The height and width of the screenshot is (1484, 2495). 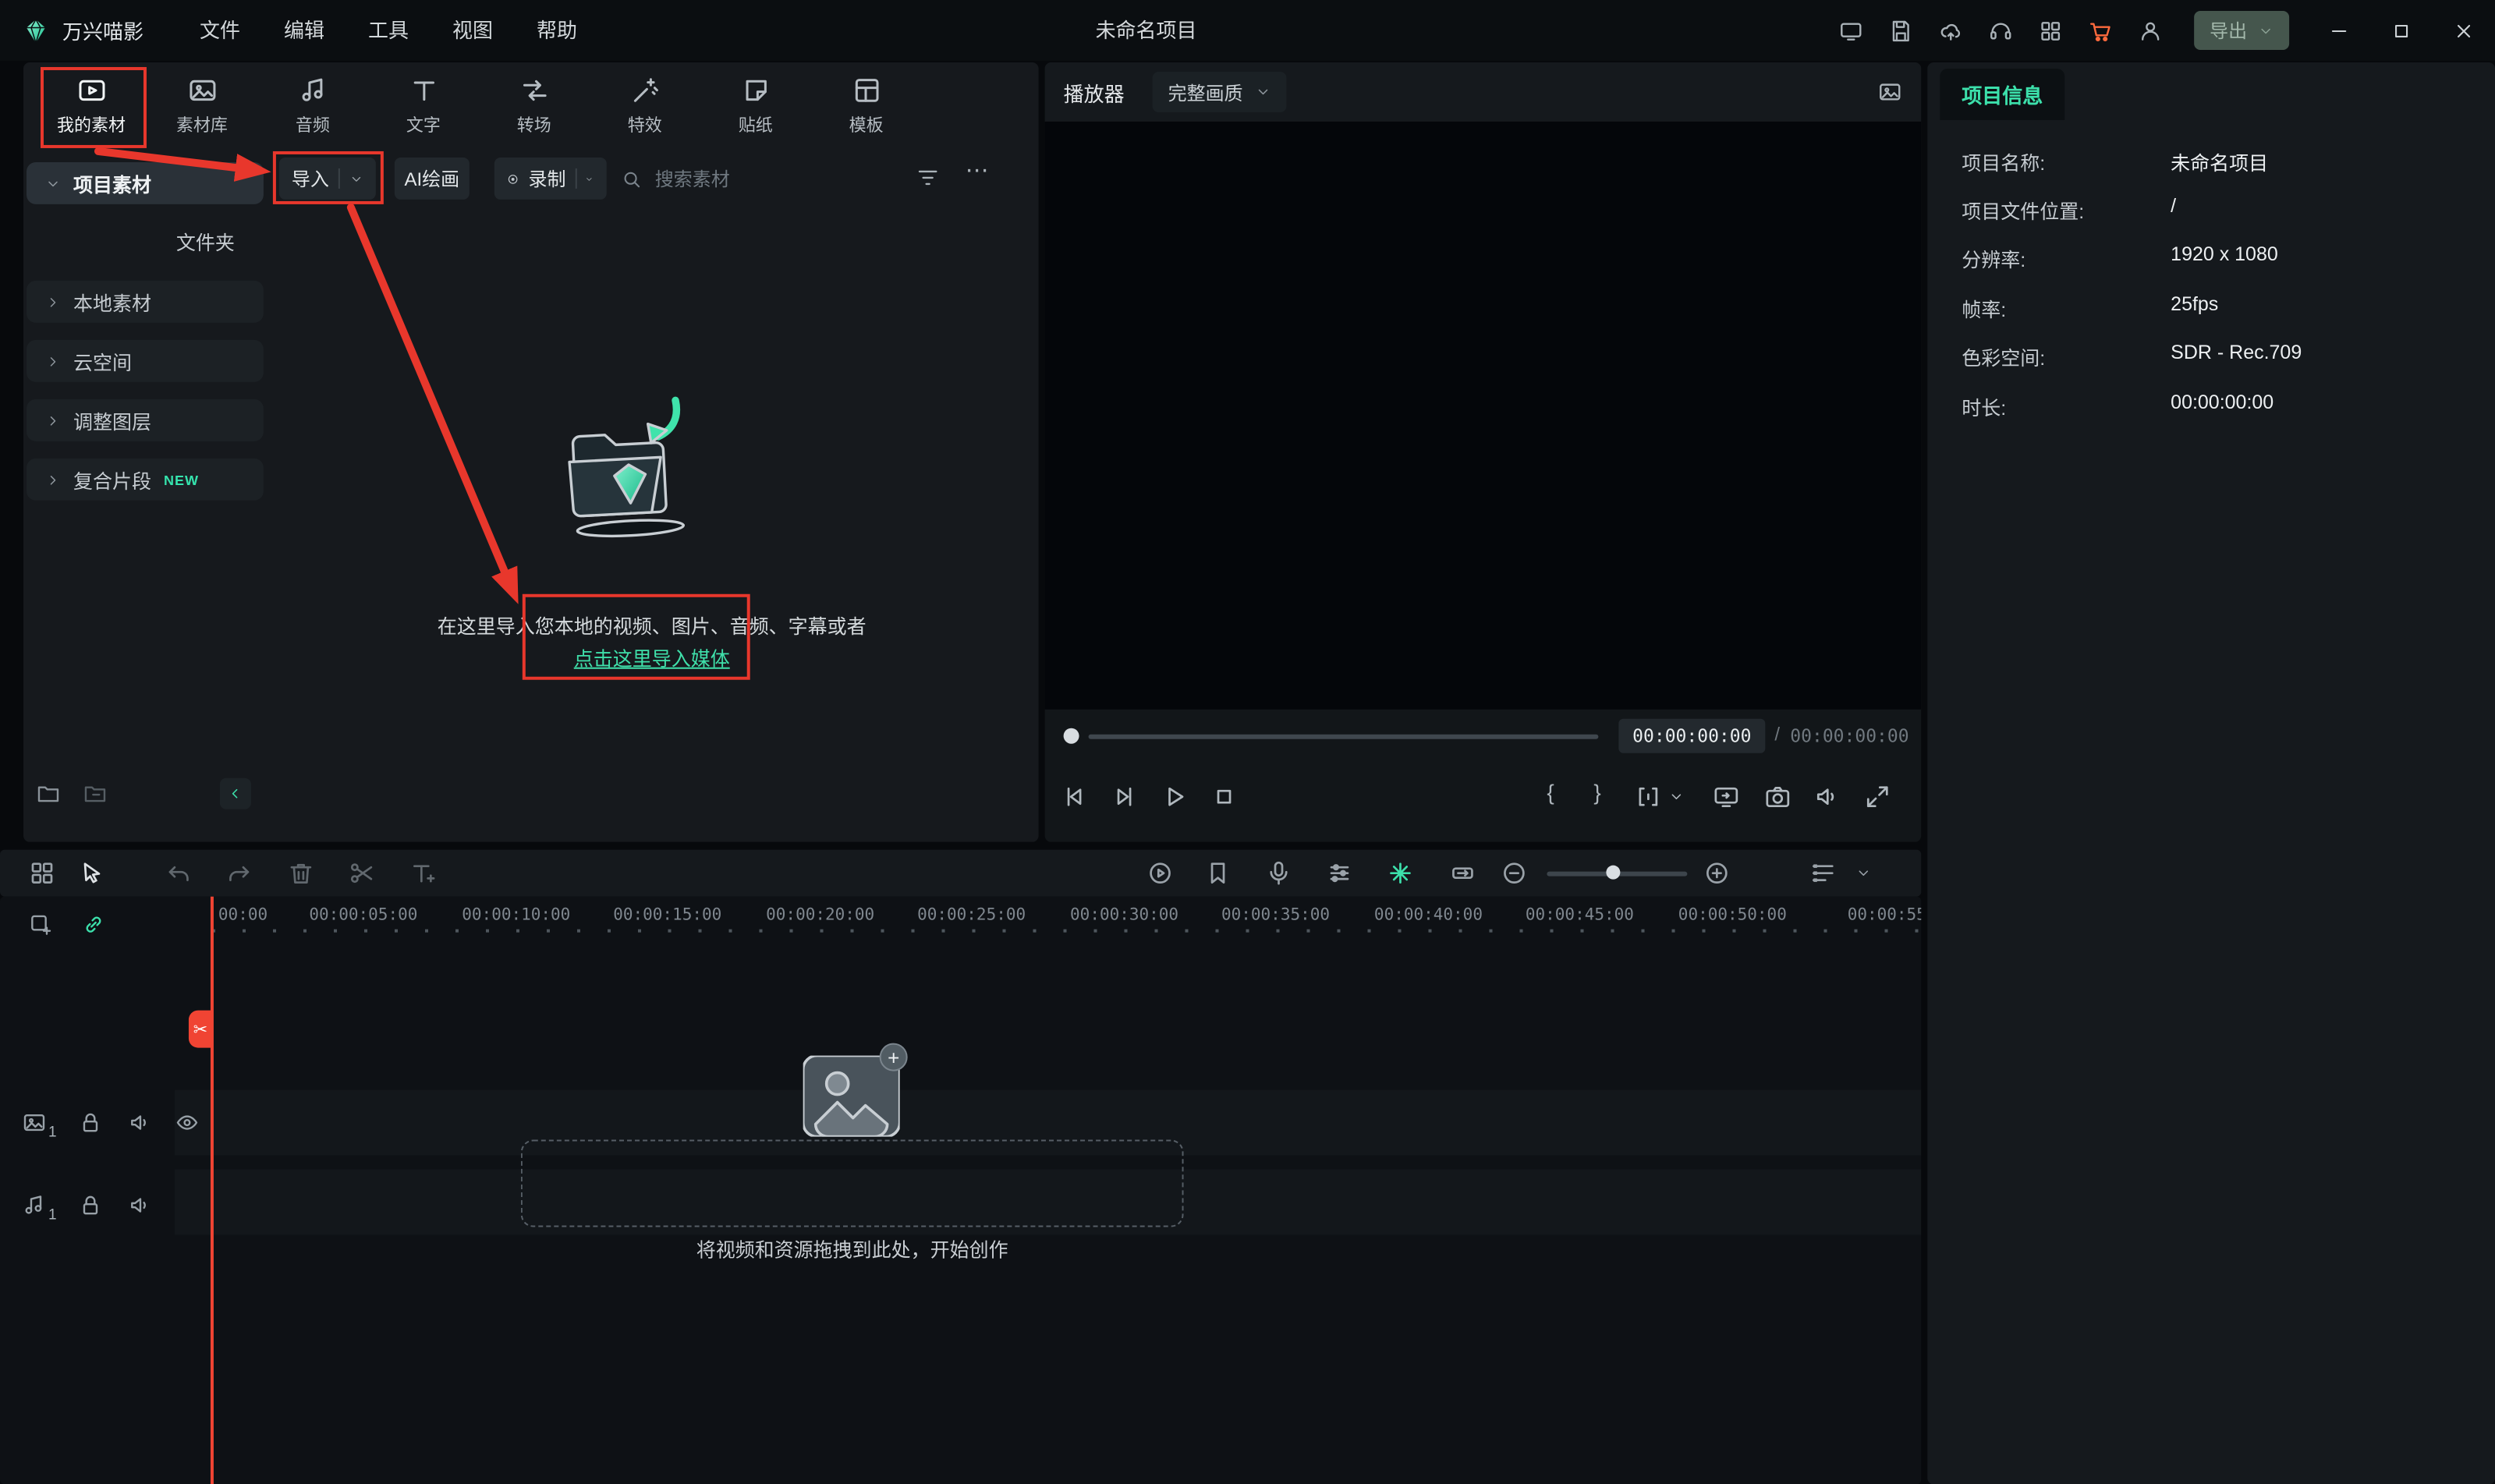 What do you see at coordinates (1778, 797) in the screenshot?
I see `snapshot-camera-icon` at bounding box center [1778, 797].